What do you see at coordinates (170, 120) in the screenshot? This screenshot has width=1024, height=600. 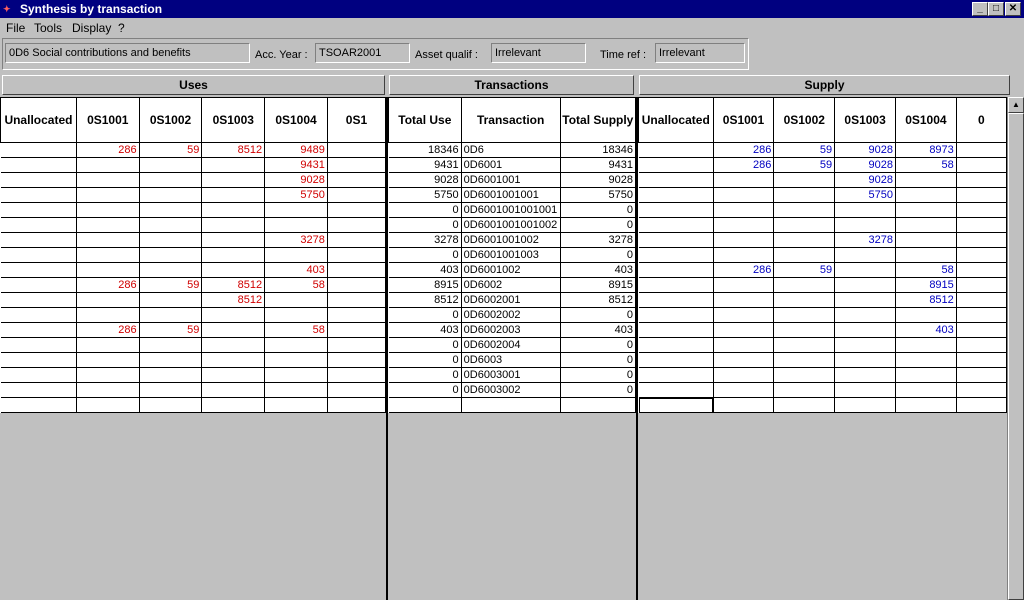 I see `uses-column-header: 0S1002` at bounding box center [170, 120].